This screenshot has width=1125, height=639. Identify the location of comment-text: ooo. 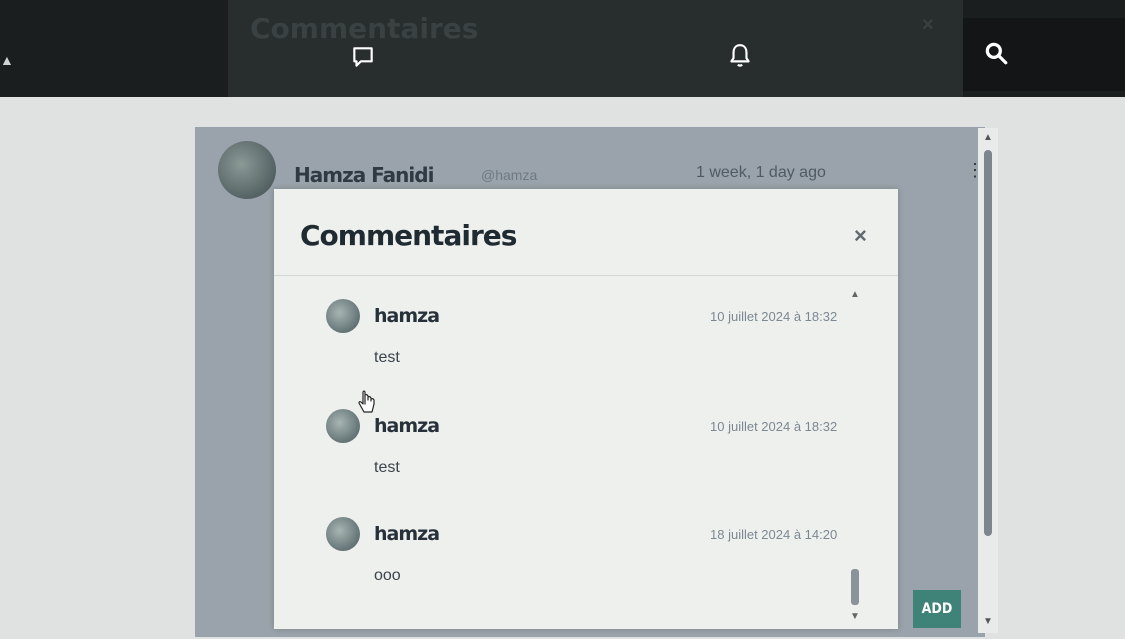
(387, 575).